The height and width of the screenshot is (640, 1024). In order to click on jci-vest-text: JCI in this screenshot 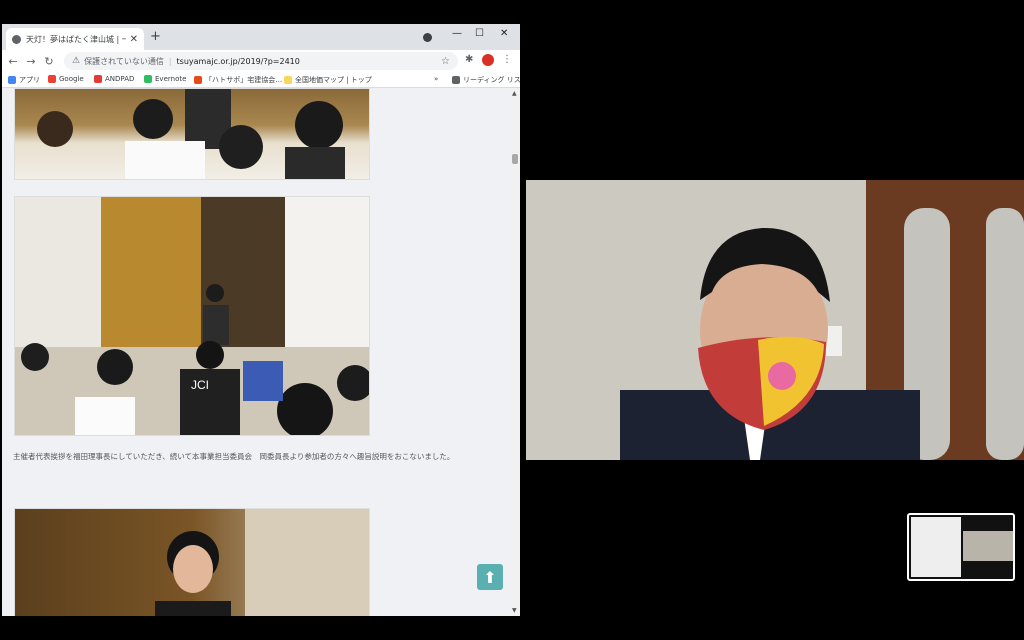, I will do `click(200, 385)`.